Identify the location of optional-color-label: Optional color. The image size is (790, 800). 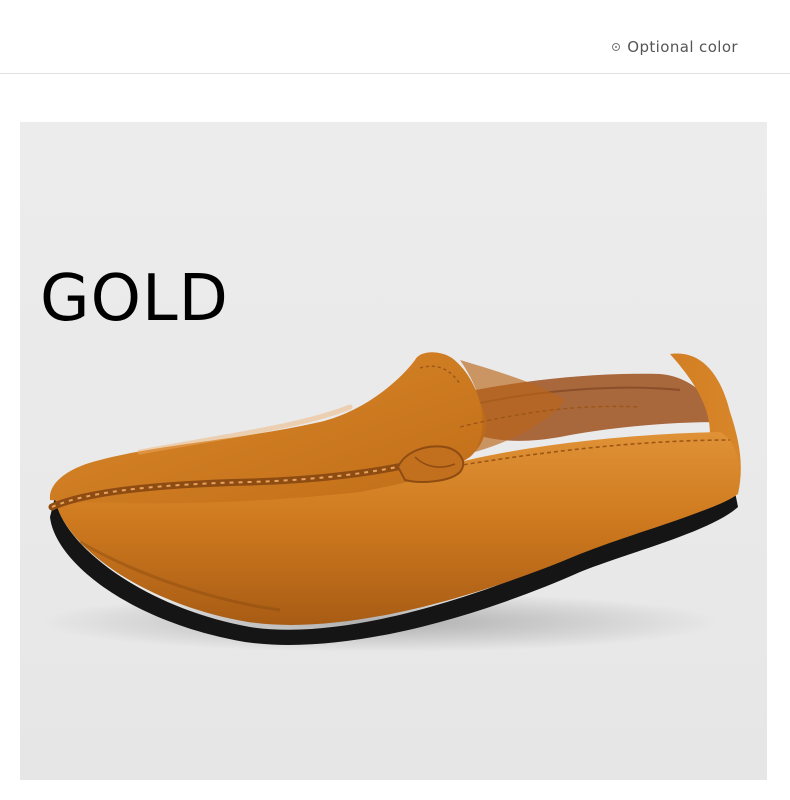
(682, 47).